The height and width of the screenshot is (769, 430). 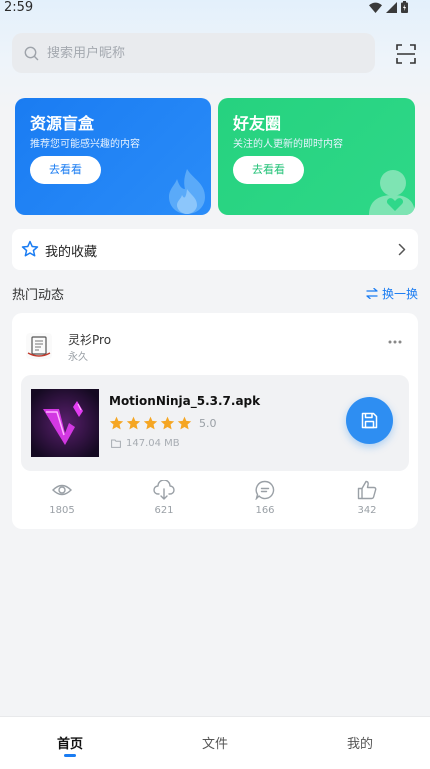 I want to click on downloads-count: 621, so click(x=164, y=510).